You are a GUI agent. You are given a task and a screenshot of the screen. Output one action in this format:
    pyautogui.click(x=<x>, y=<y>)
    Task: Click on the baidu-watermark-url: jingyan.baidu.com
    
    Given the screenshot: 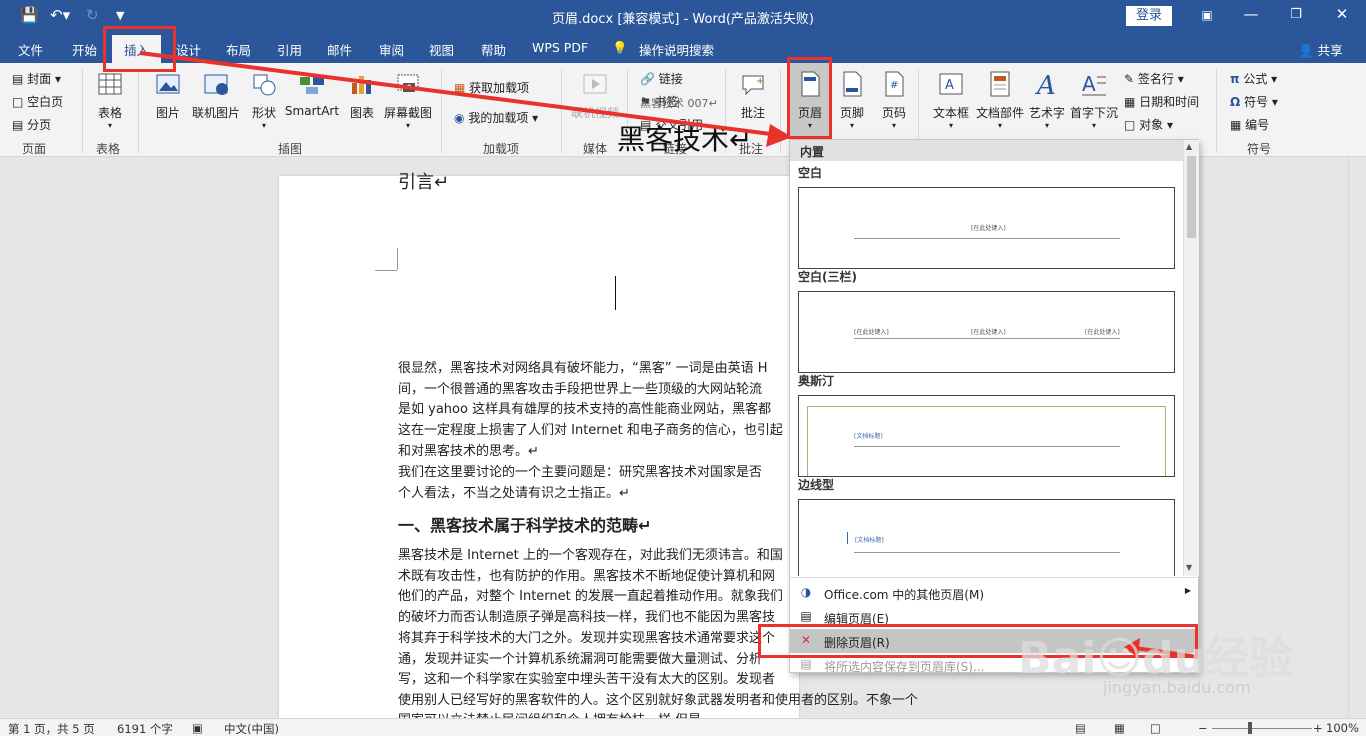 What is the action you would take?
    pyautogui.click(x=1177, y=687)
    